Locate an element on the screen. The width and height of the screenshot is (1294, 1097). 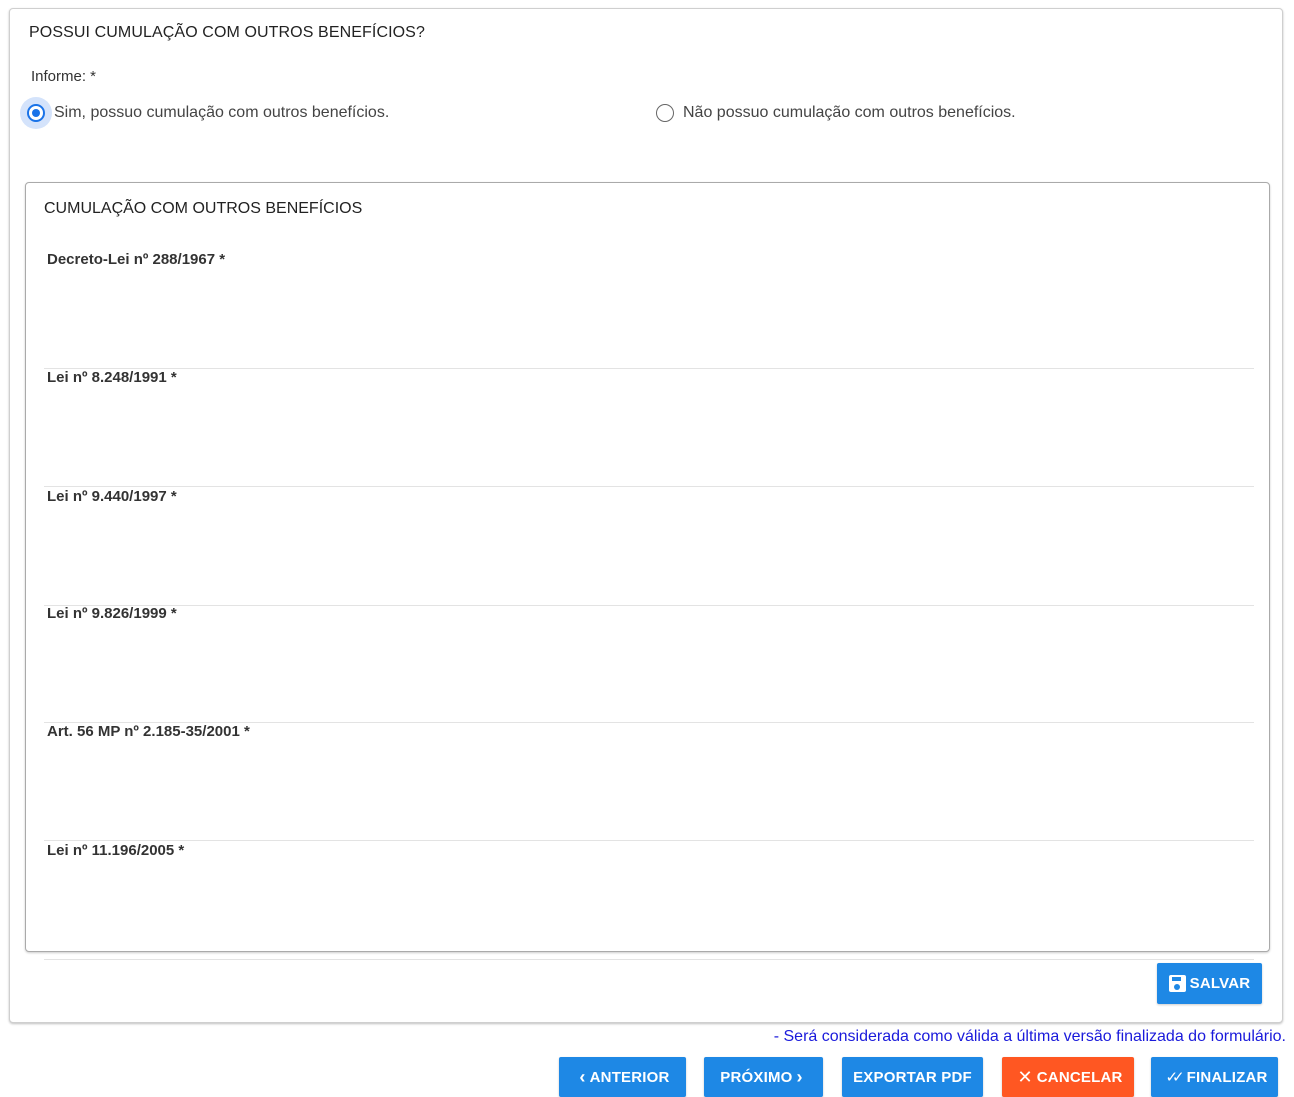
export-label: EXPORTAR PDF is located at coordinates (912, 1077).